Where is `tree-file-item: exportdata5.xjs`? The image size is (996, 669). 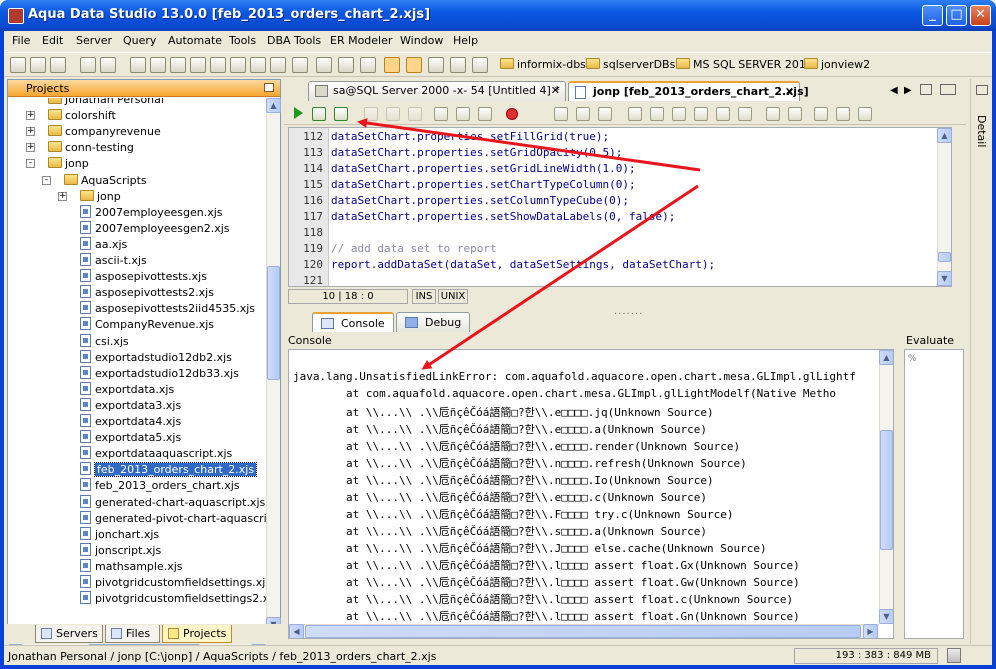
tree-file-item: exportdata5.xjs is located at coordinates (130, 438).